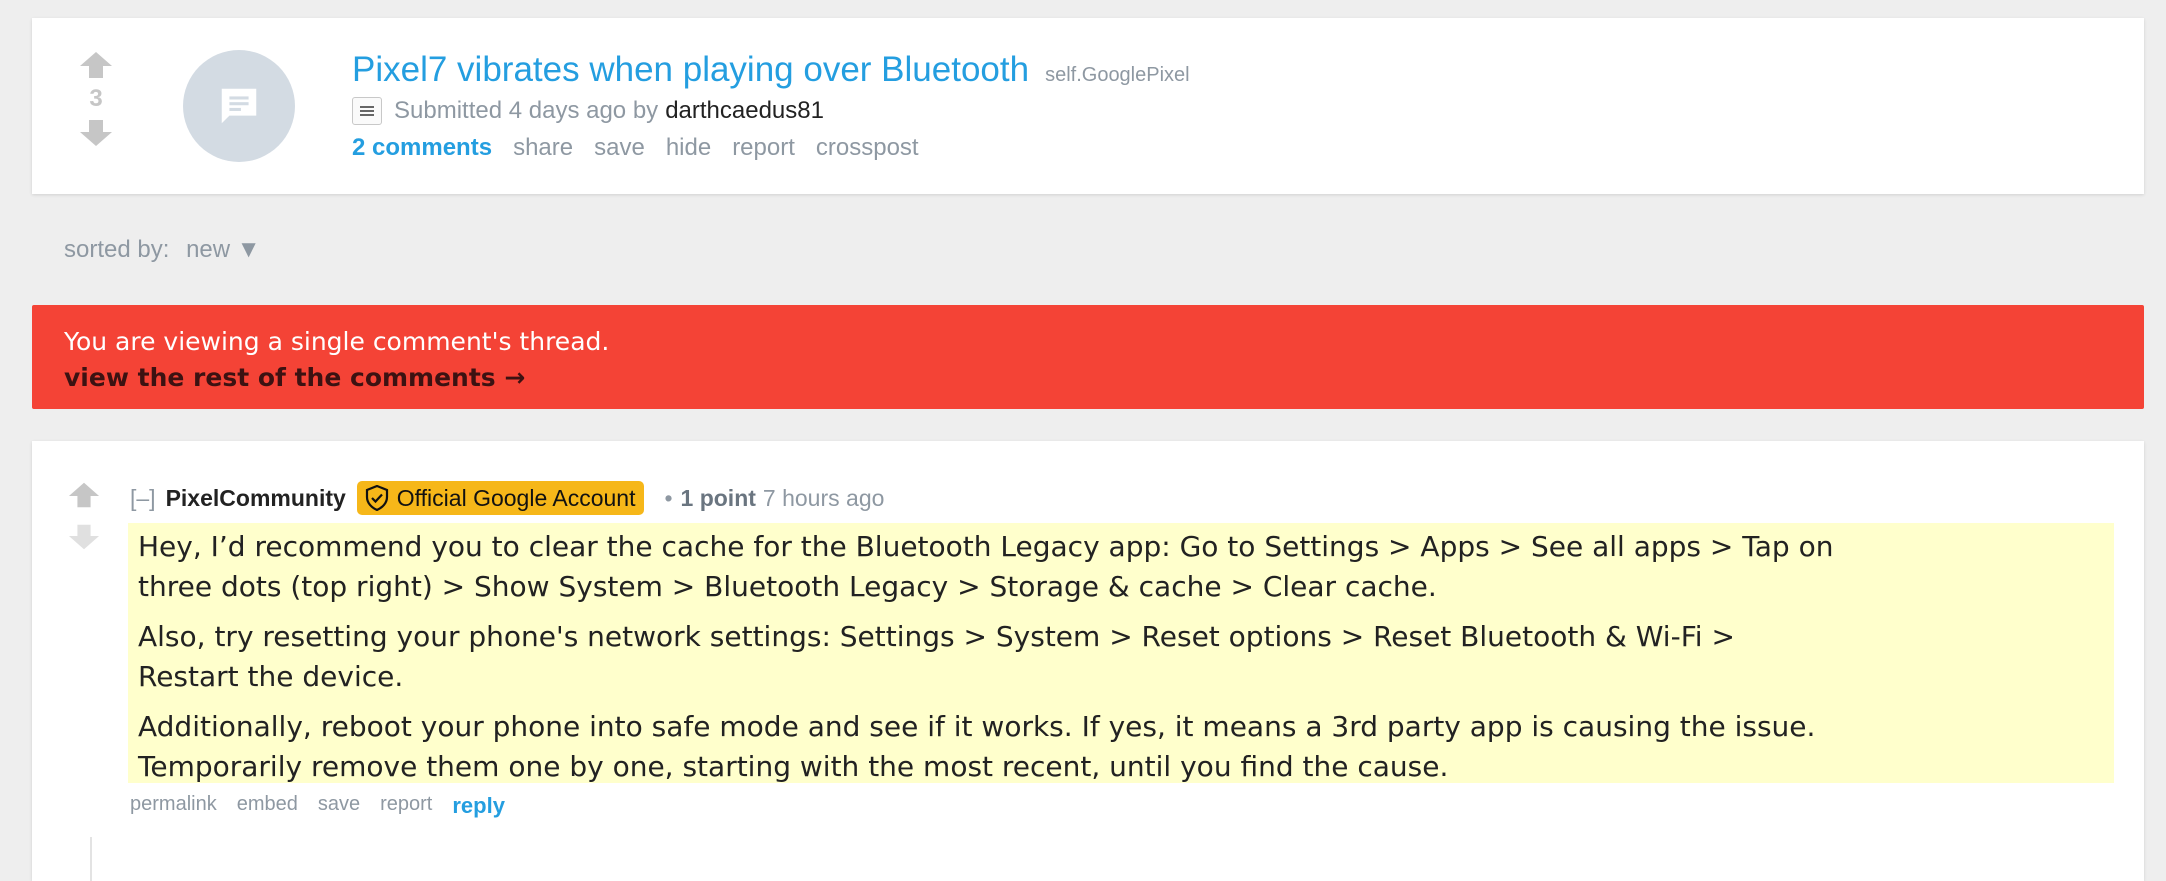 The image size is (2166, 881). What do you see at coordinates (406, 806) in the screenshot?
I see `comment-report-link: report` at bounding box center [406, 806].